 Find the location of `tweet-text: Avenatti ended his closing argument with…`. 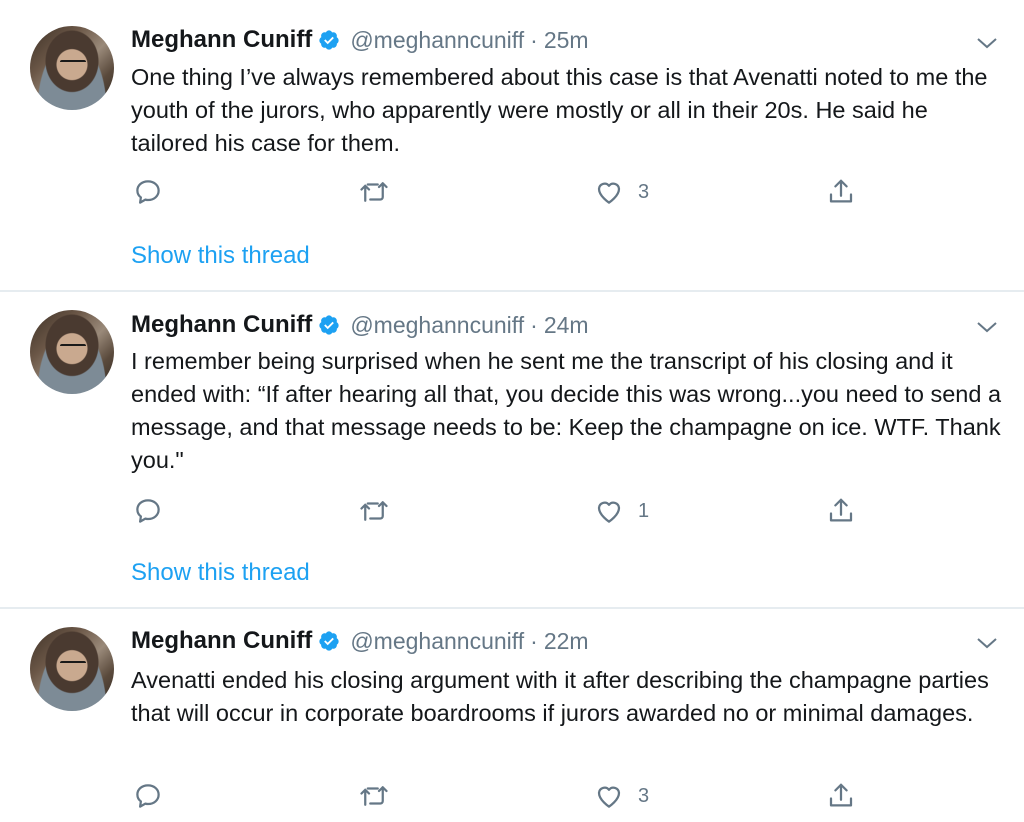

tweet-text: Avenatti ended his closing argument with… is located at coordinates (560, 696).